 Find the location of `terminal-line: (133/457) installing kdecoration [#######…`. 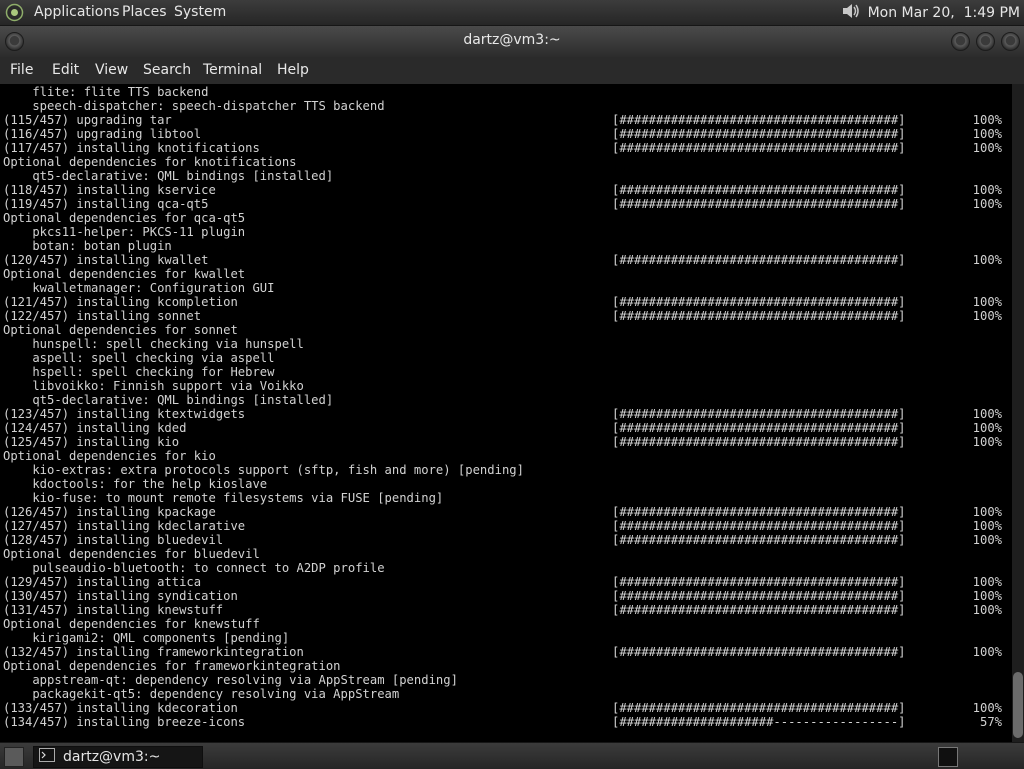

terminal-line: (133/457) installing kdecoration [#######… is located at coordinates (507, 708).